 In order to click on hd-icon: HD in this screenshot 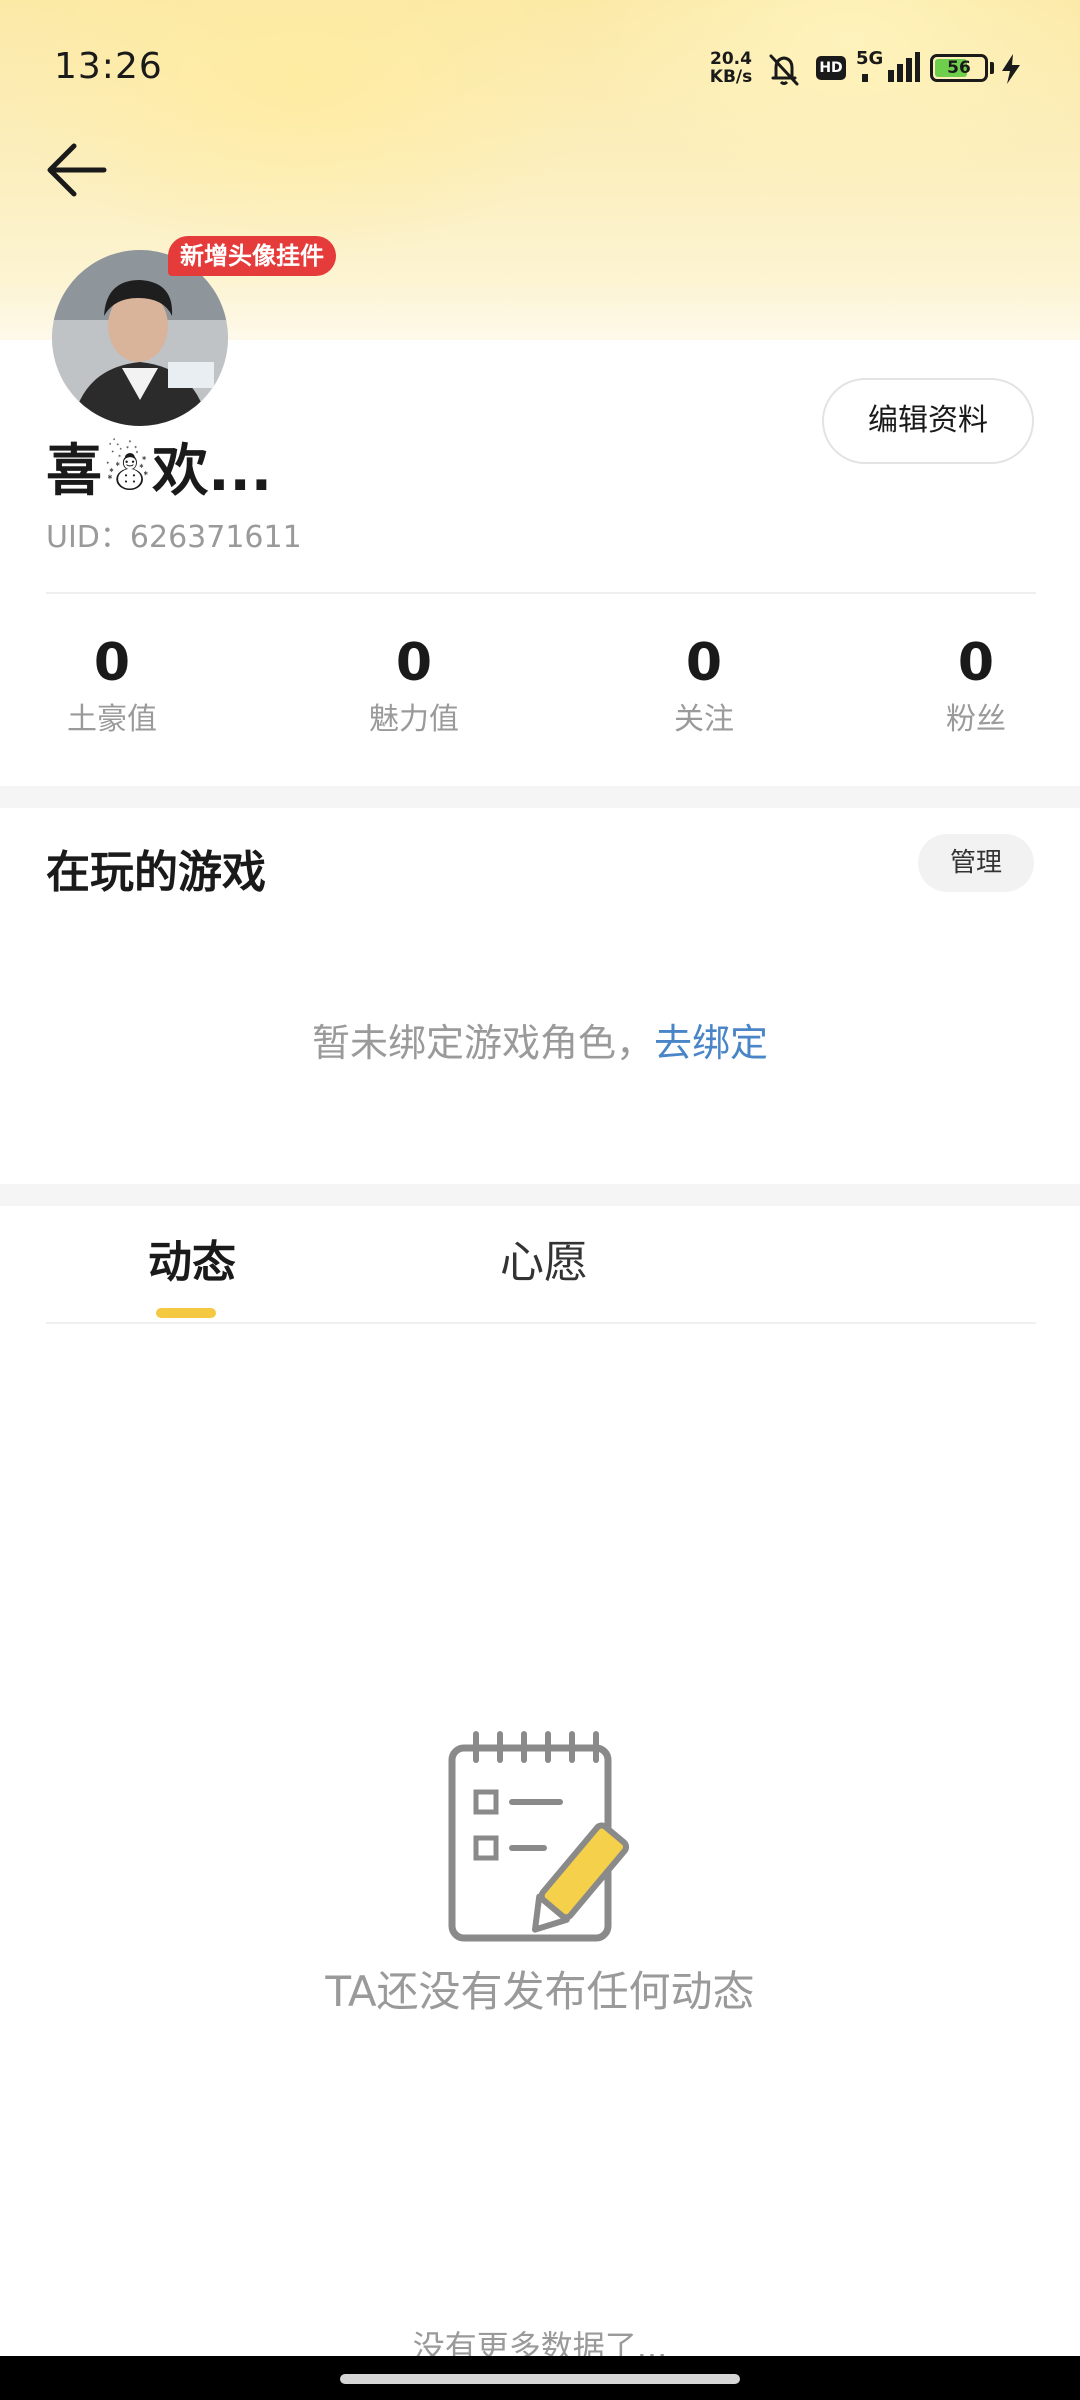, I will do `click(831, 68)`.